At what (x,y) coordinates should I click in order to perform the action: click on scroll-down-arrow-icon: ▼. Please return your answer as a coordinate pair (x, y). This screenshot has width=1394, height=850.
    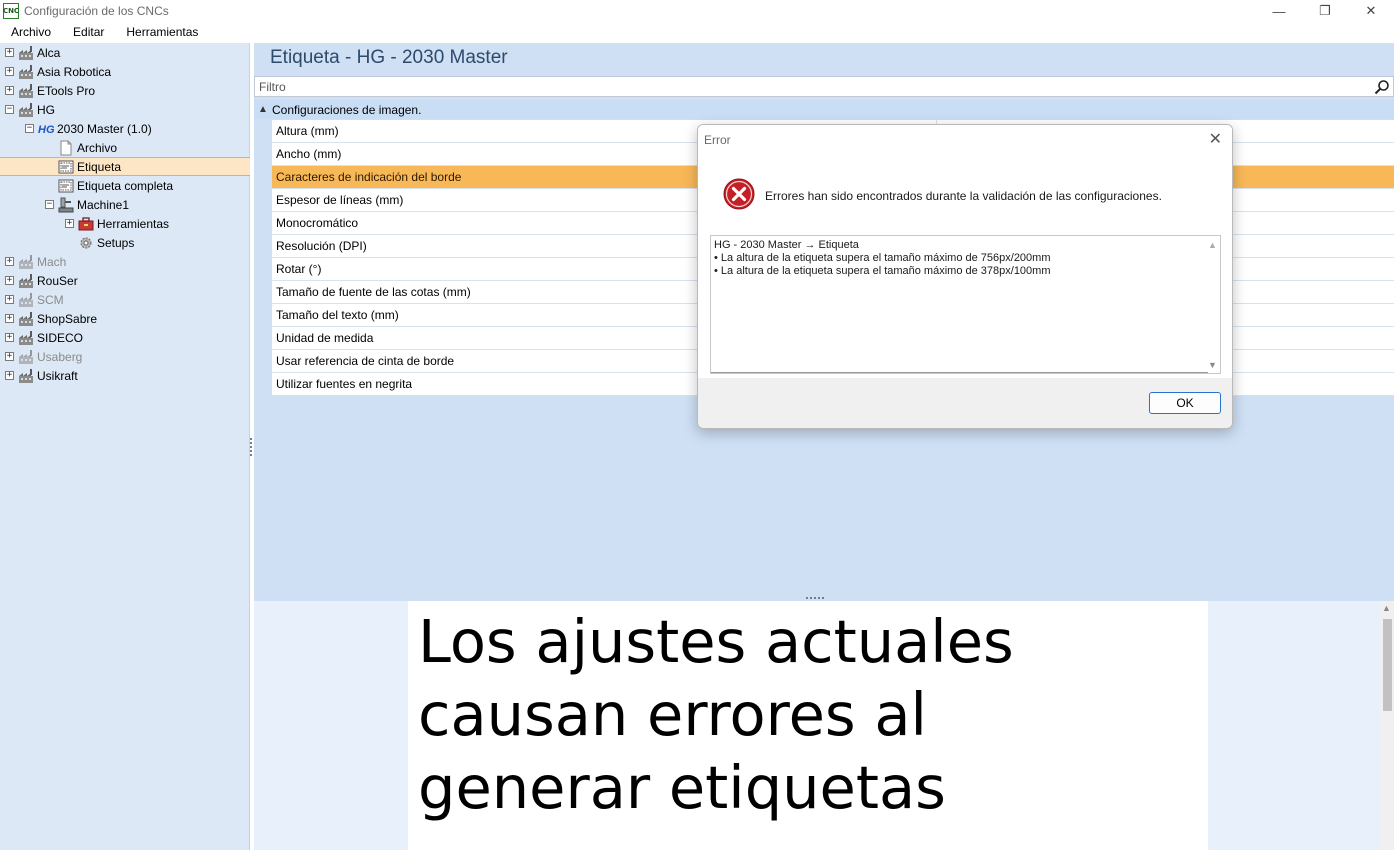
    Looking at the image, I should click on (1212, 365).